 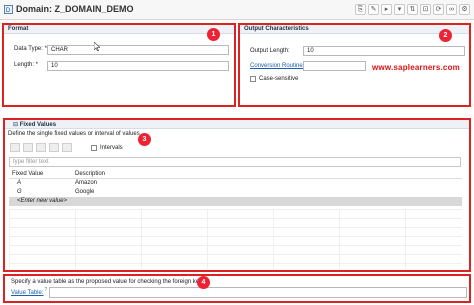 What do you see at coordinates (386, 9) in the screenshot?
I see `run-icon: ▸` at bounding box center [386, 9].